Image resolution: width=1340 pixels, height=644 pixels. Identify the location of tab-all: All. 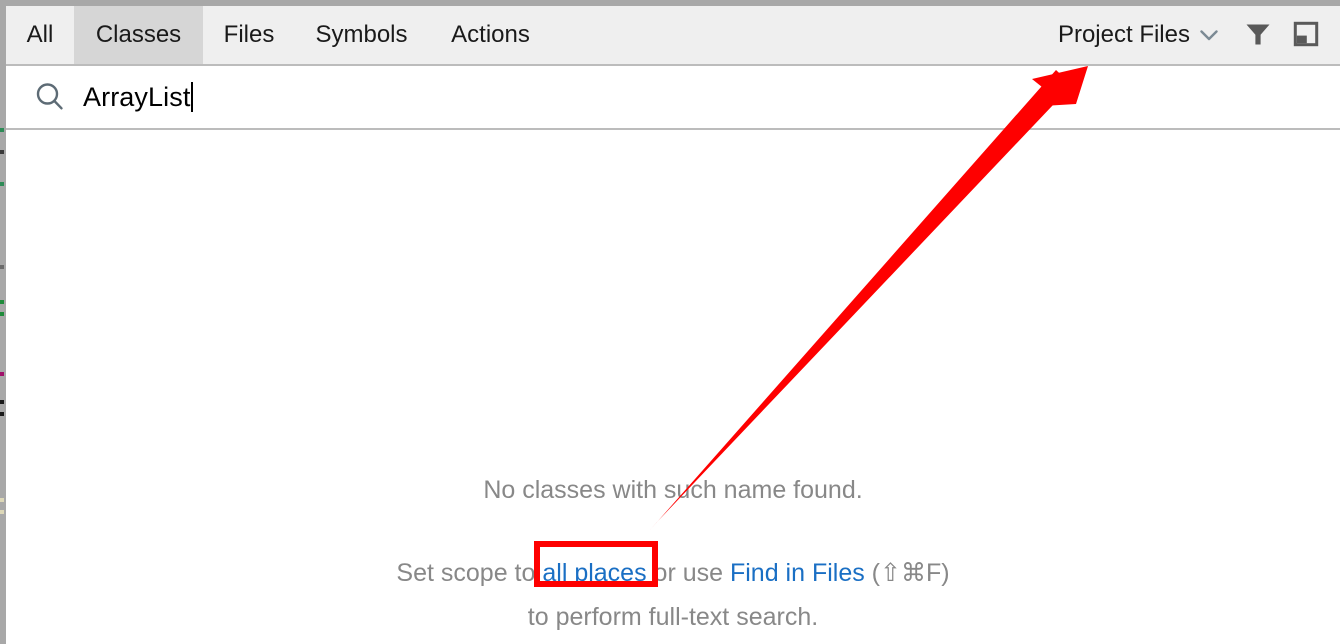
(40, 35).